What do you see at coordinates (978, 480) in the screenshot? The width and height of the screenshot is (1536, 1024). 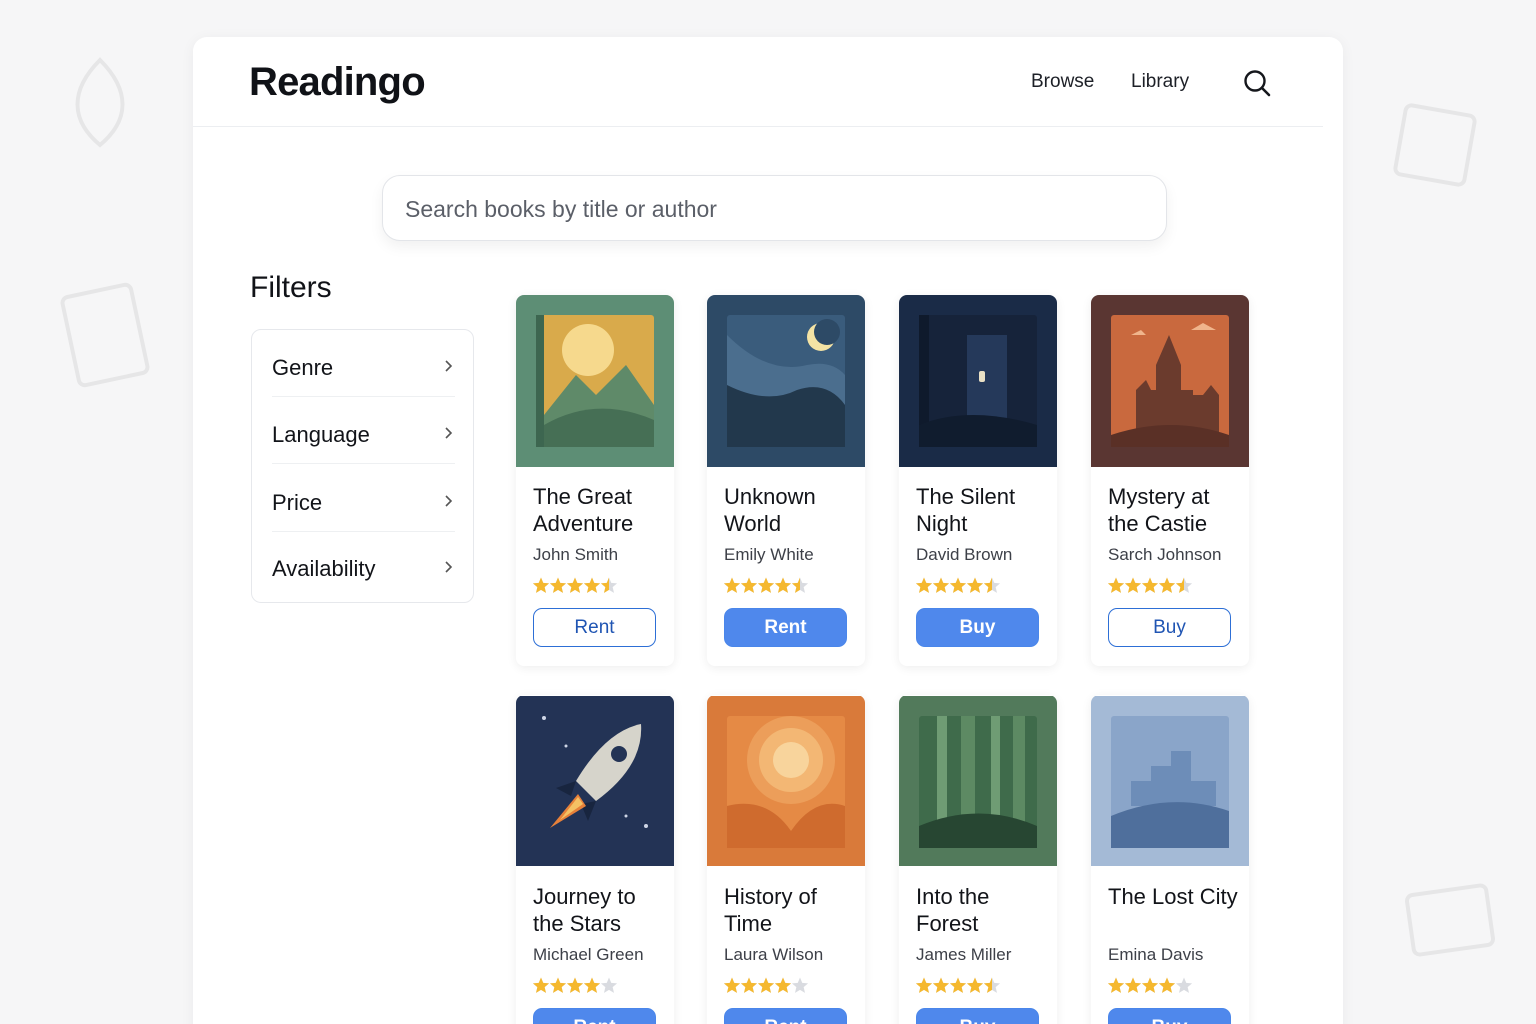 I see `book-card: The Silent Night David Brown Buy` at bounding box center [978, 480].